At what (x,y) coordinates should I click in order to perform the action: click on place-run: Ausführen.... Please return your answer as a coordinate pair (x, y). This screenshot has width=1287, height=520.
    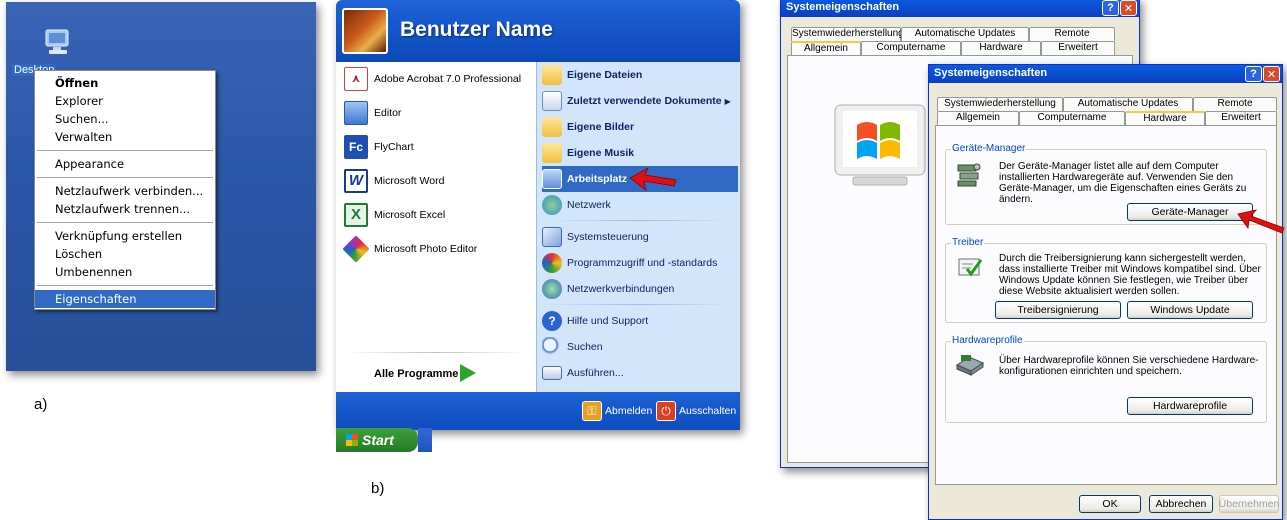
    Looking at the image, I should click on (640, 373).